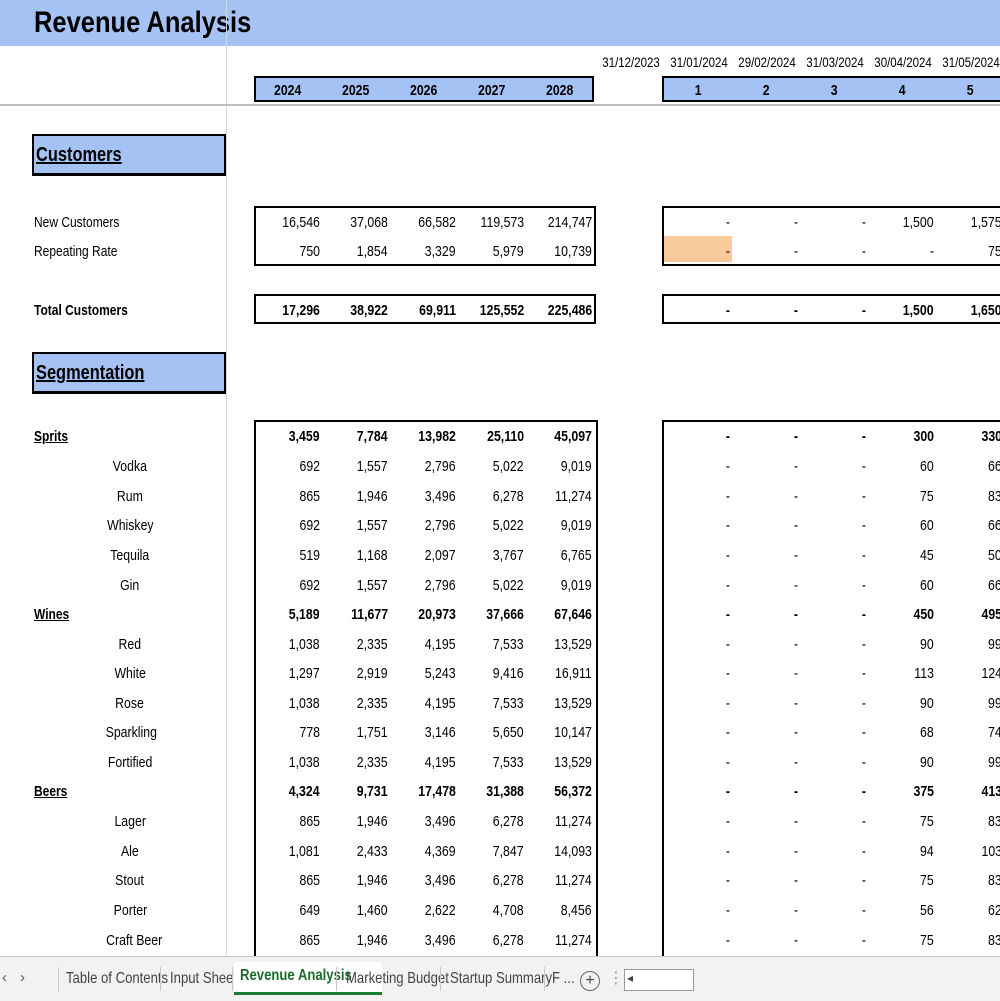  Describe the element at coordinates (630, 978) in the screenshot. I see `scroll-left-arrow-icon: ◂` at that location.